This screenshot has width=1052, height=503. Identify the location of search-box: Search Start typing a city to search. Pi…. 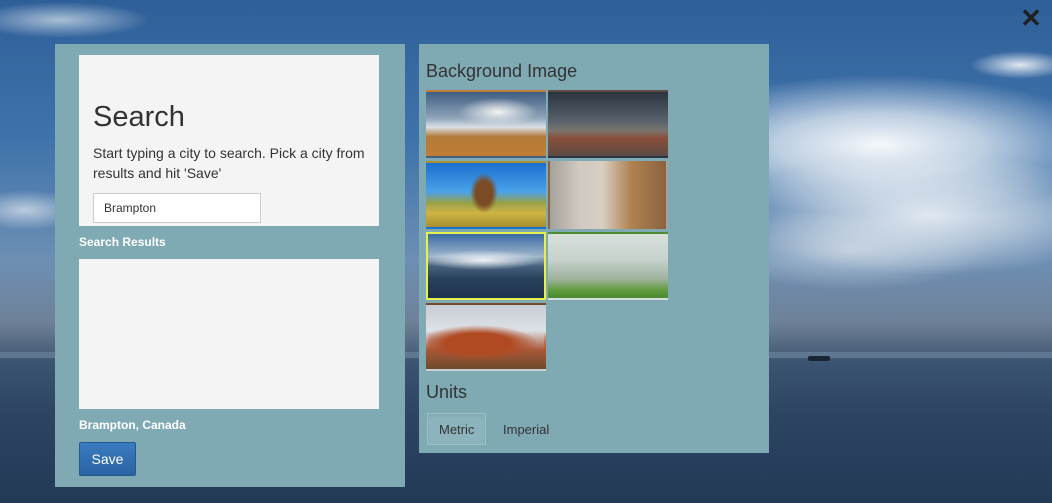
(229, 140).